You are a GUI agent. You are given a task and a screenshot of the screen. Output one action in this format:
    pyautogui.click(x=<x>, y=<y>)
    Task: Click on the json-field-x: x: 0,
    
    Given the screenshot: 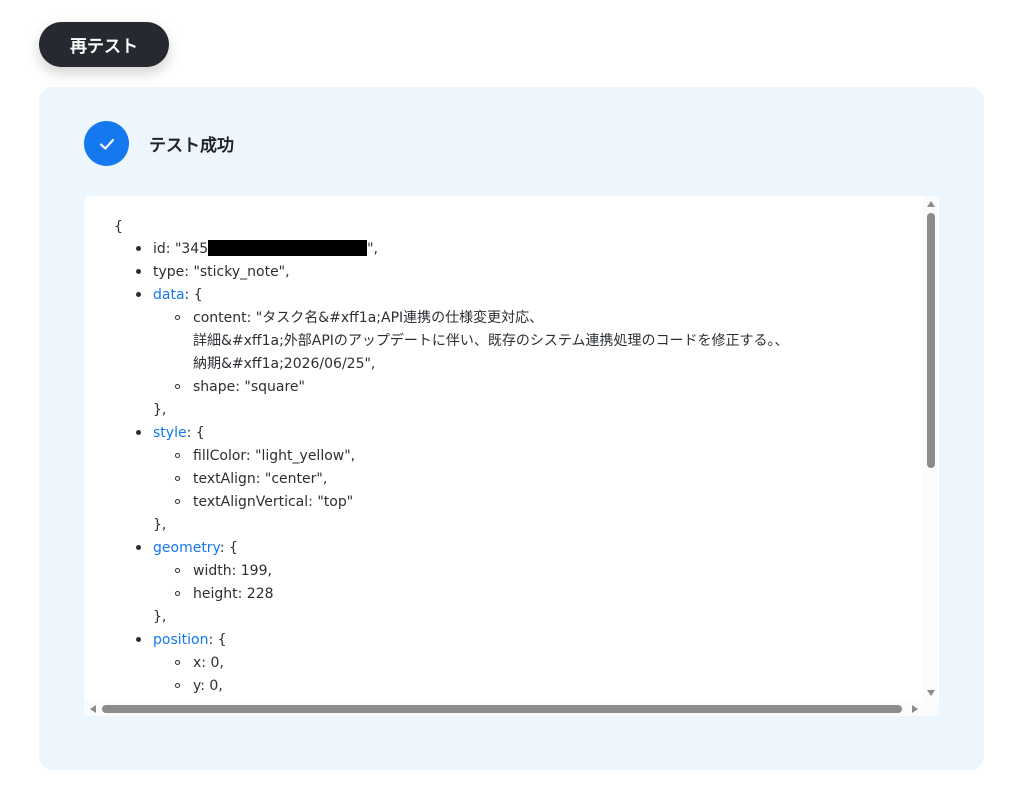 What is the action you would take?
    pyautogui.click(x=208, y=663)
    